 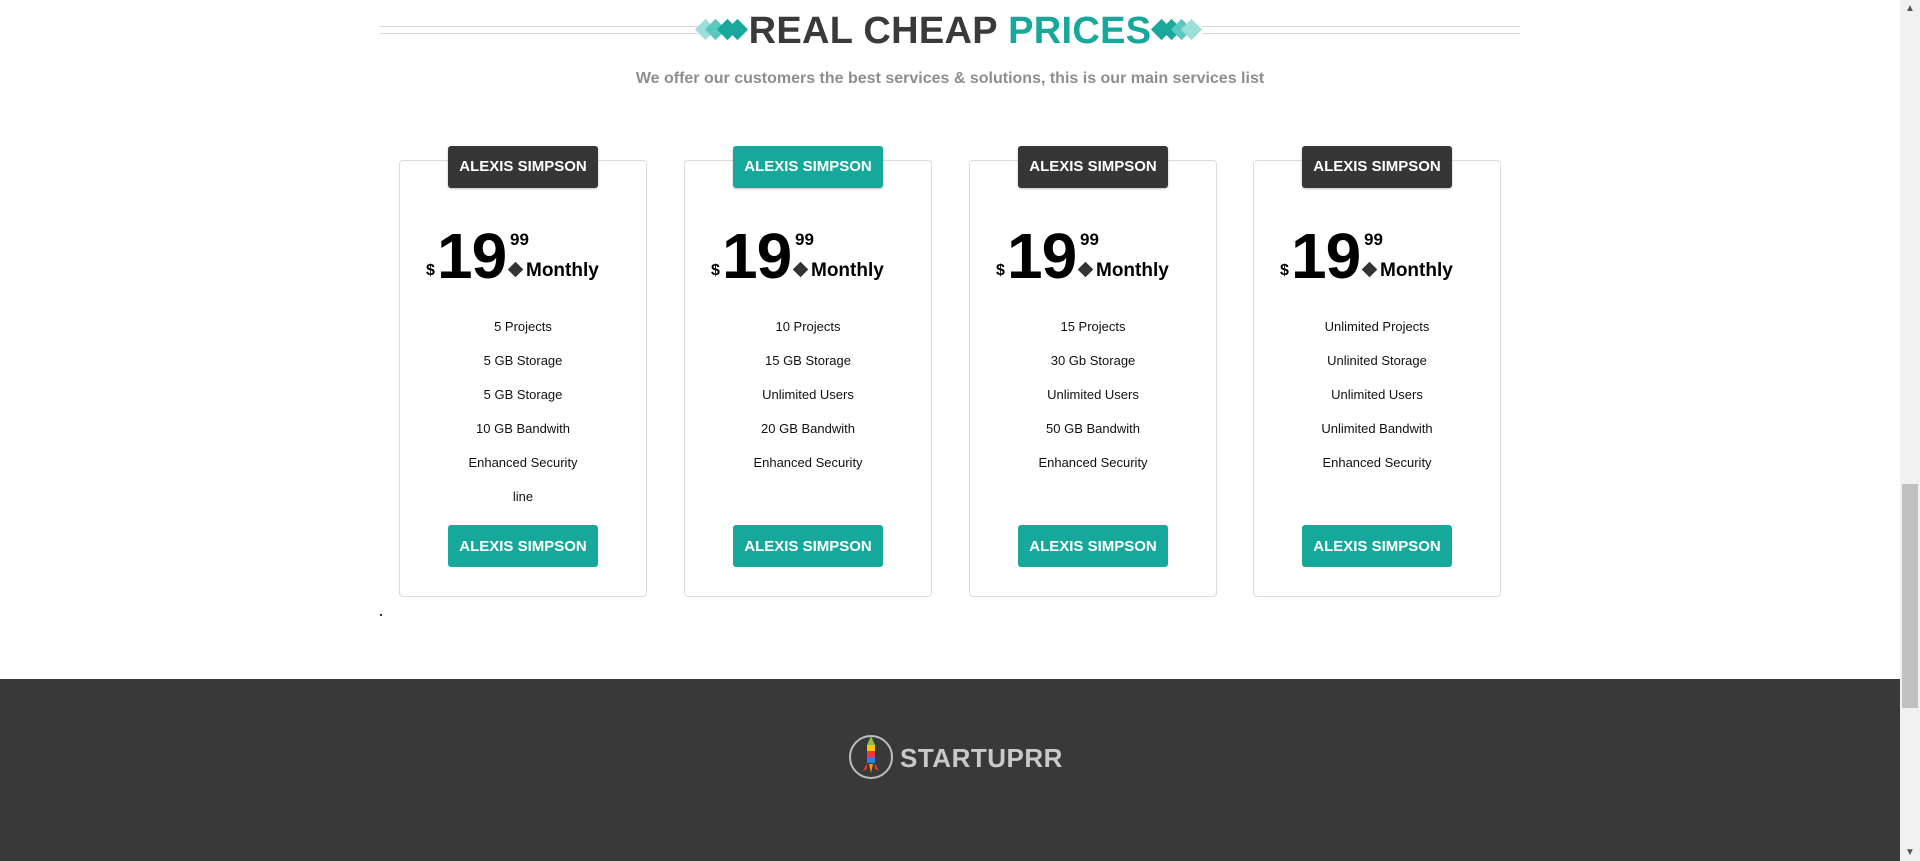 I want to click on vertical-scrollbar: ▲ ▼, so click(x=1910, y=430).